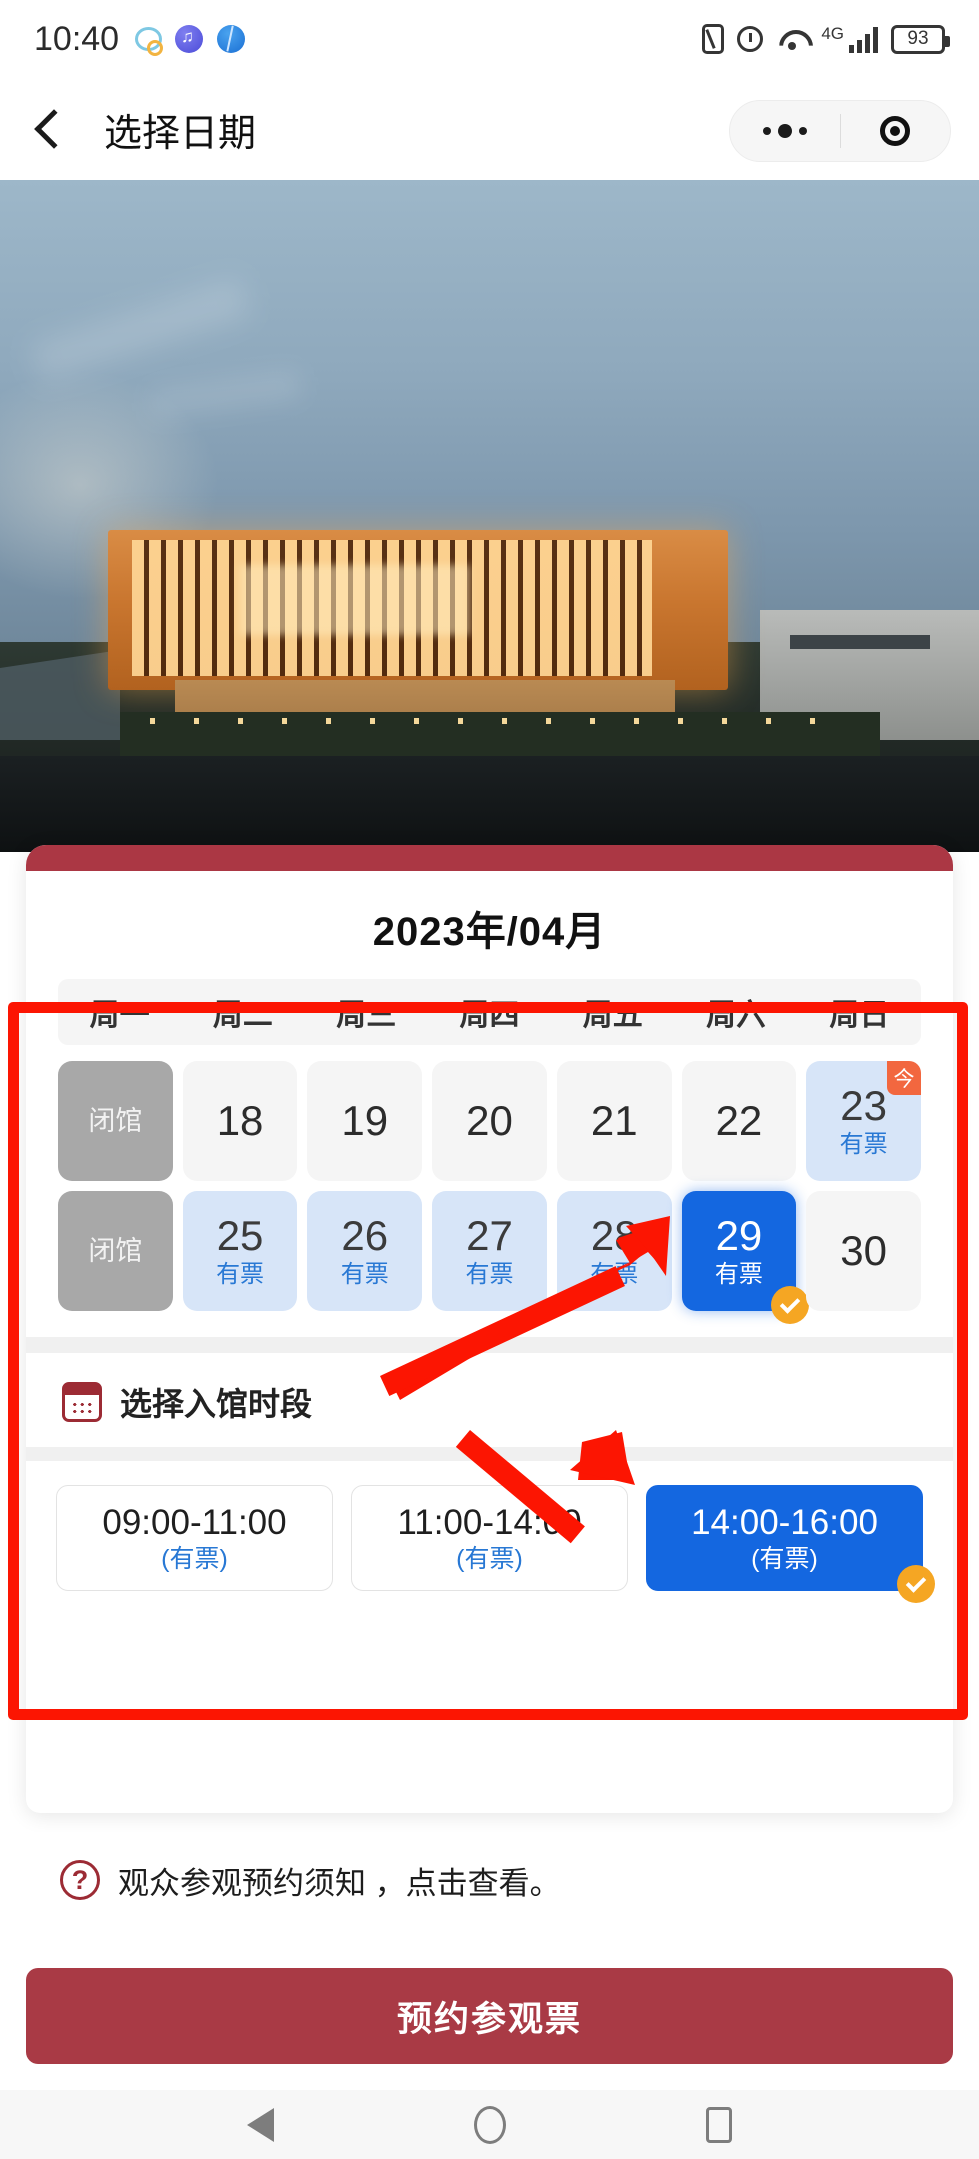 This screenshot has height=2159, width=979. What do you see at coordinates (242, 1015) in the screenshot?
I see `weekday-tue: 周二` at bounding box center [242, 1015].